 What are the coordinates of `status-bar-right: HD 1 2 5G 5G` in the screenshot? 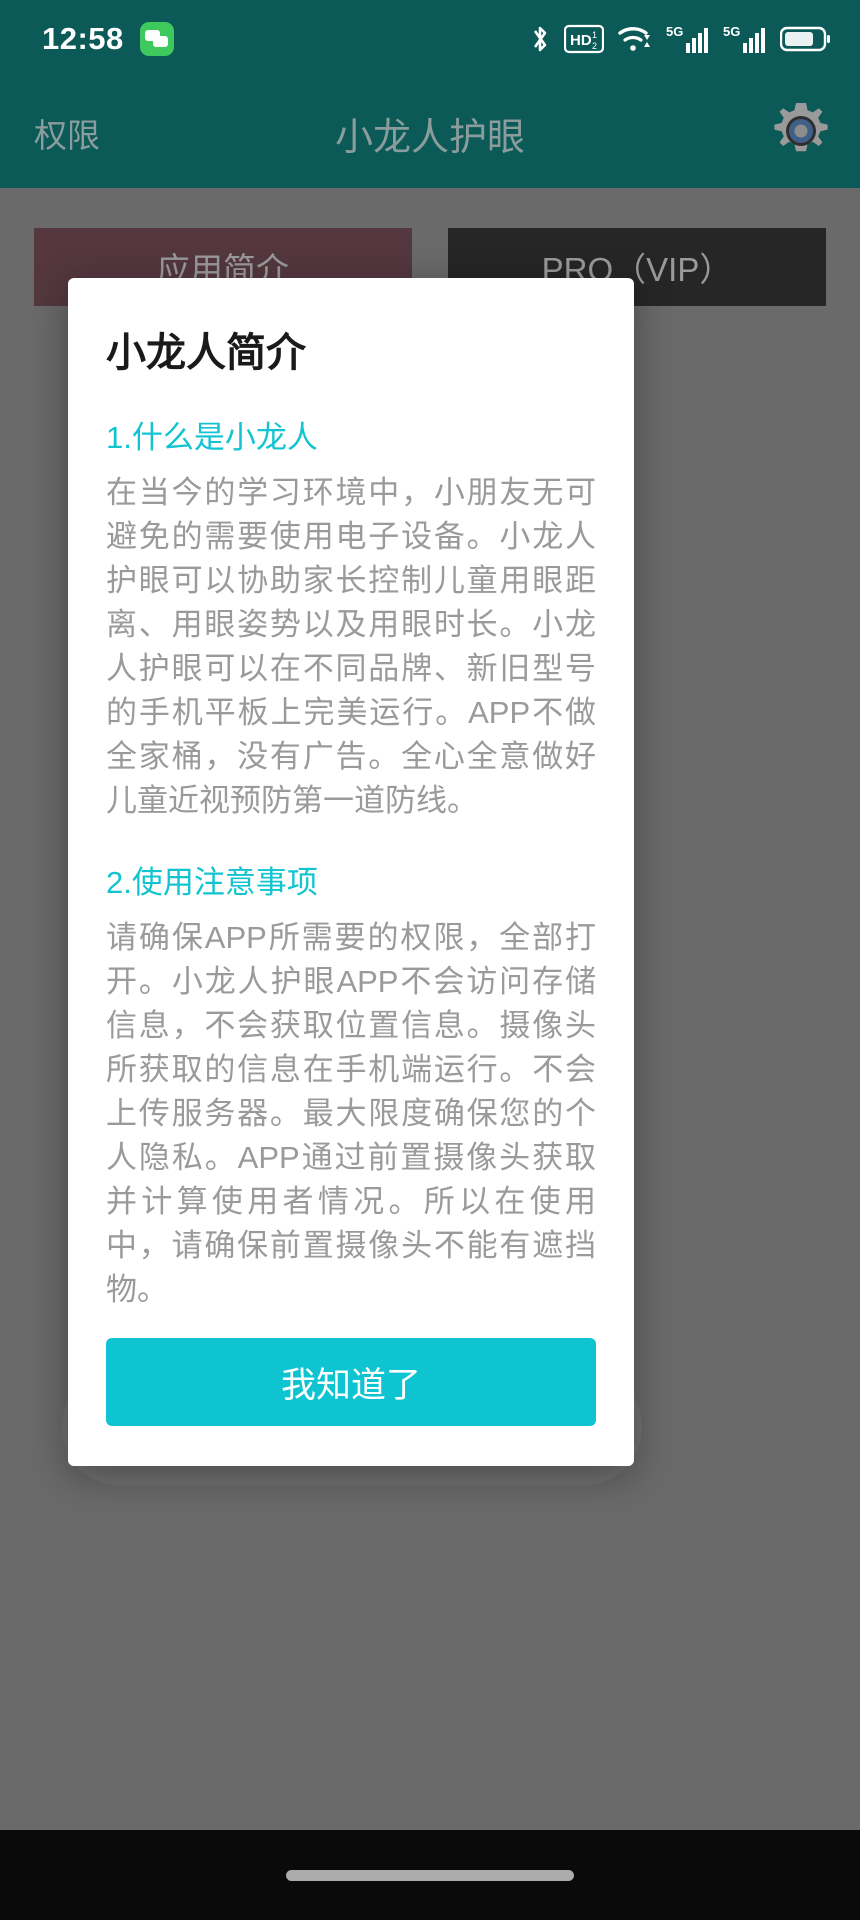 It's located at (680, 39).